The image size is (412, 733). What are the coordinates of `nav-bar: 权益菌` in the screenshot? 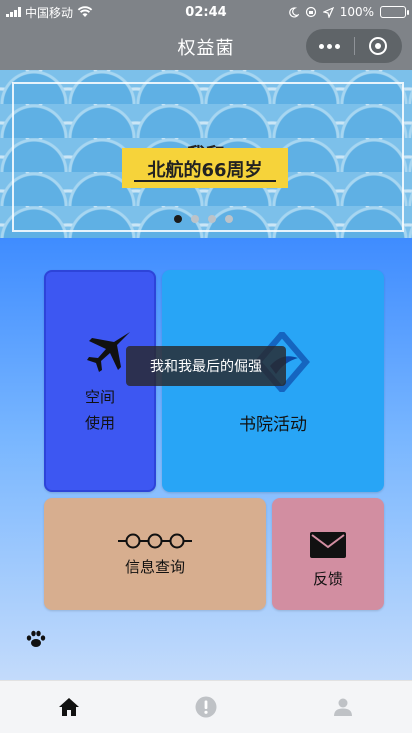 It's located at (206, 47).